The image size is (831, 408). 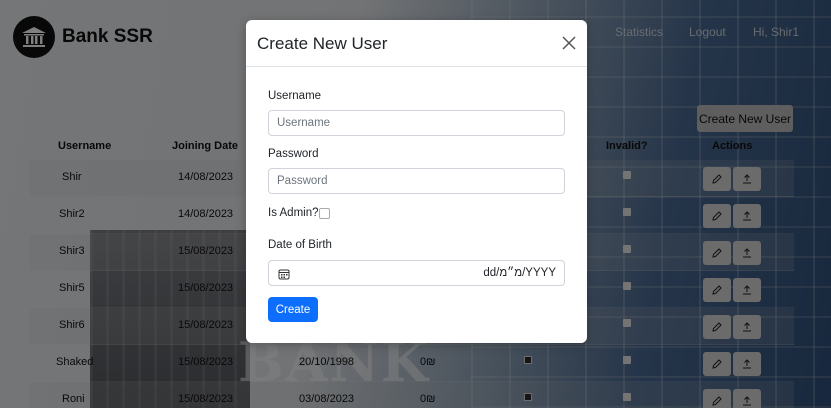 What do you see at coordinates (569, 44) in the screenshot?
I see `close-icon` at bounding box center [569, 44].